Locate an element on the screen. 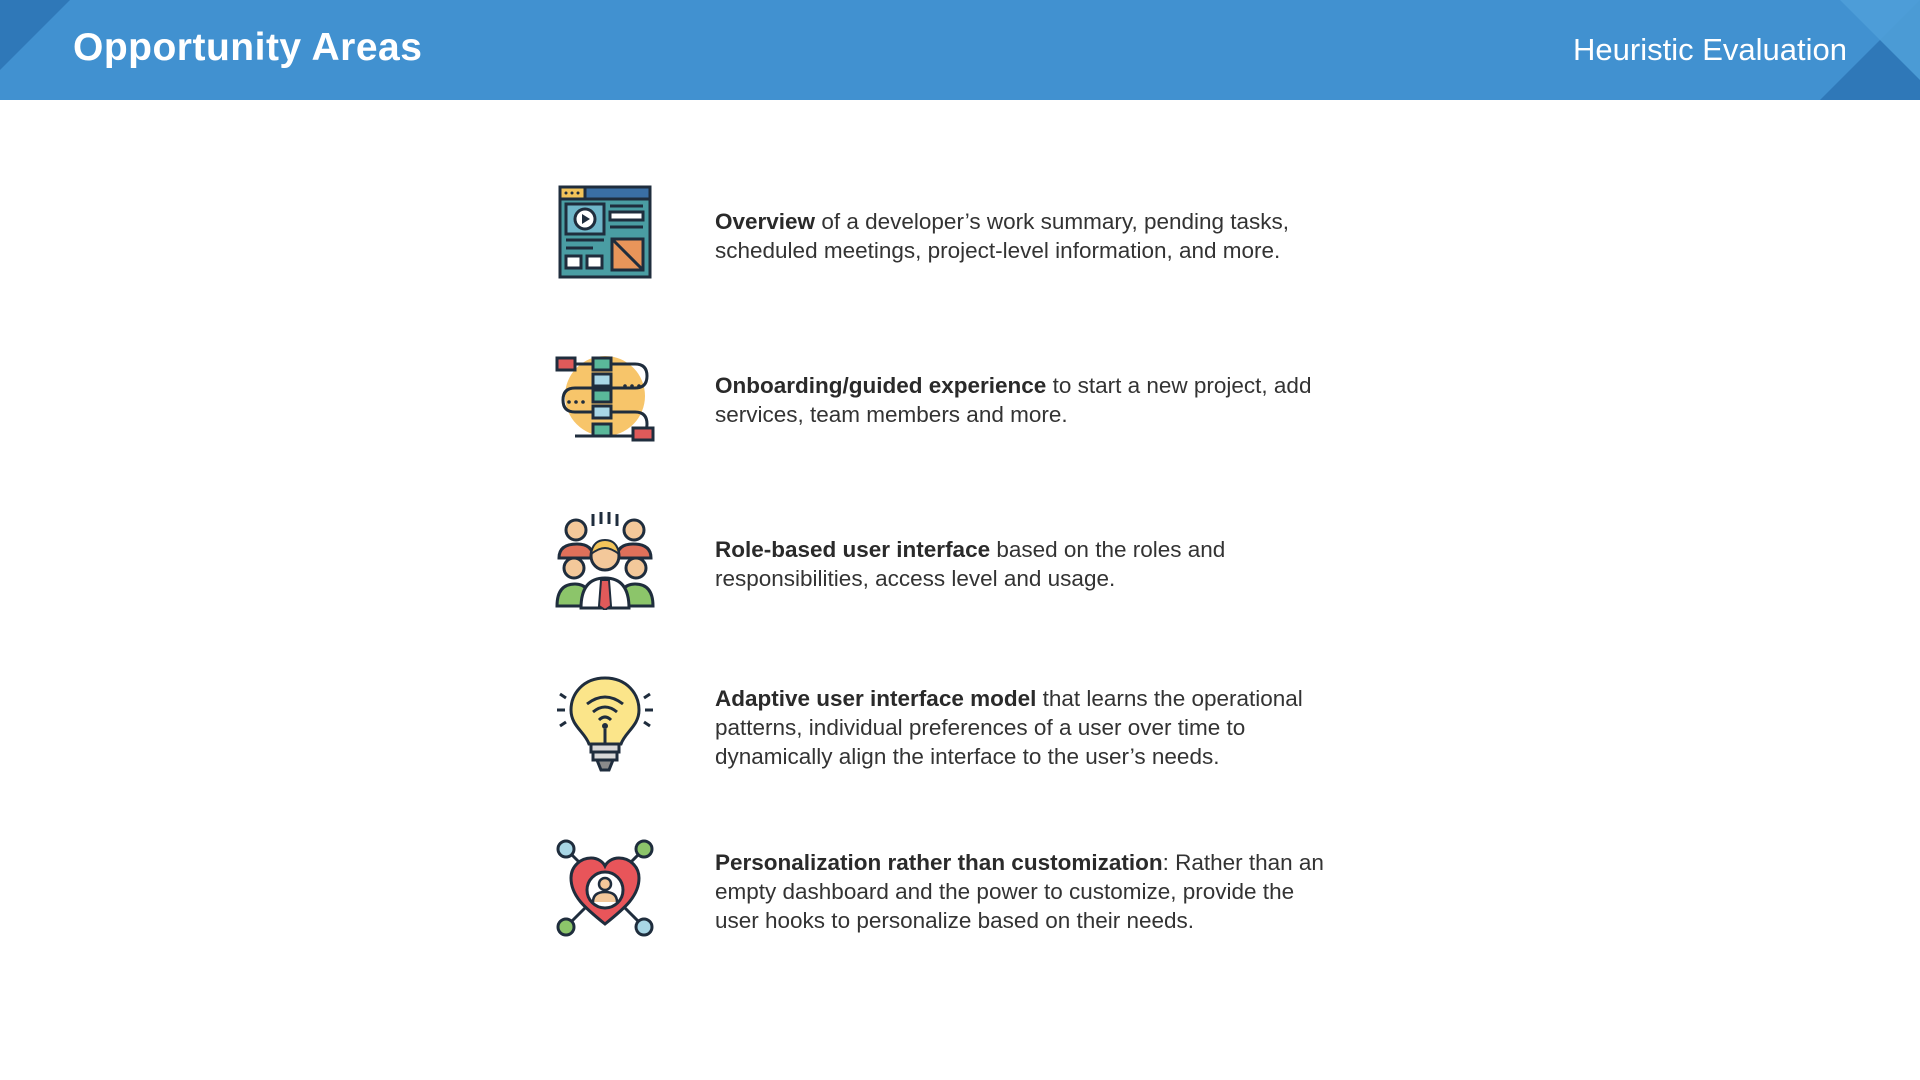  item-heading: Adaptive user interface model is located at coordinates (876, 698).